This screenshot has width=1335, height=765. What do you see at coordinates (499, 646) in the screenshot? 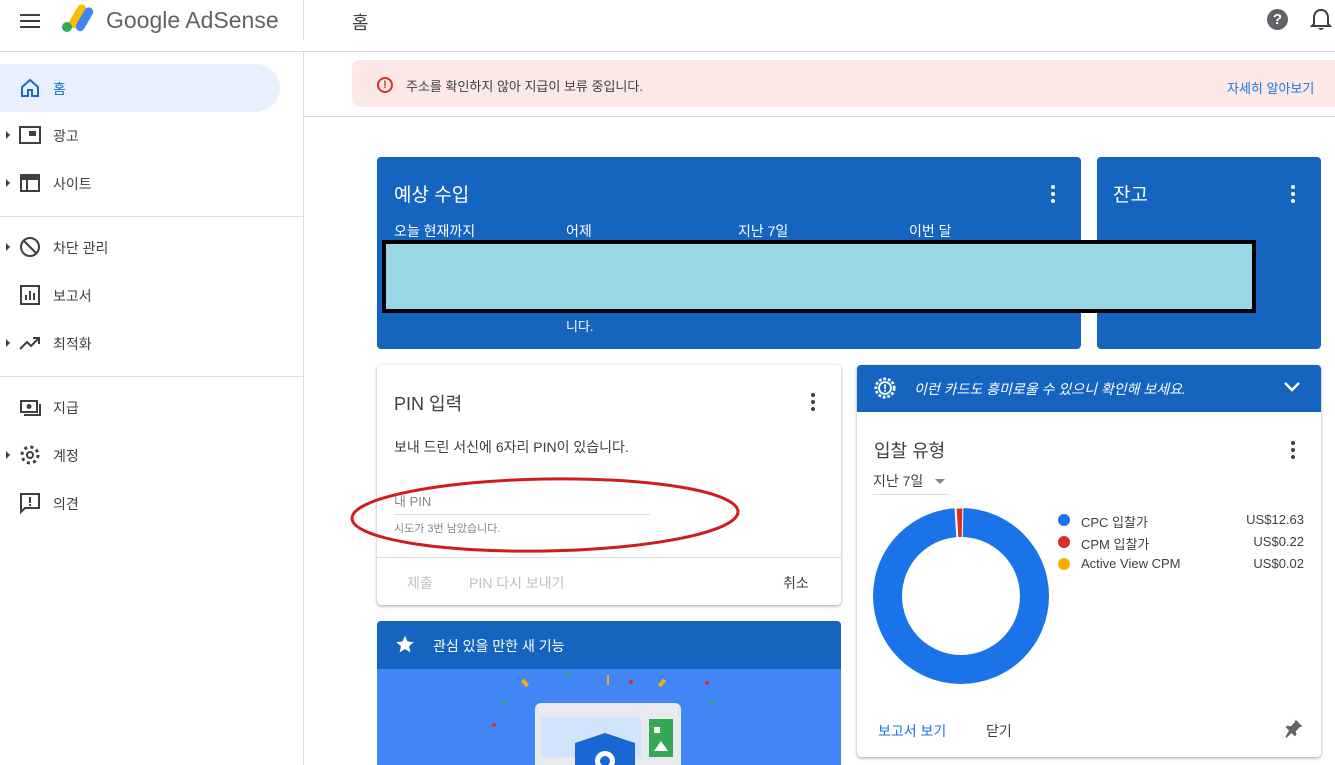
I see `card-title: 관심 있을 만한 새 기능` at bounding box center [499, 646].